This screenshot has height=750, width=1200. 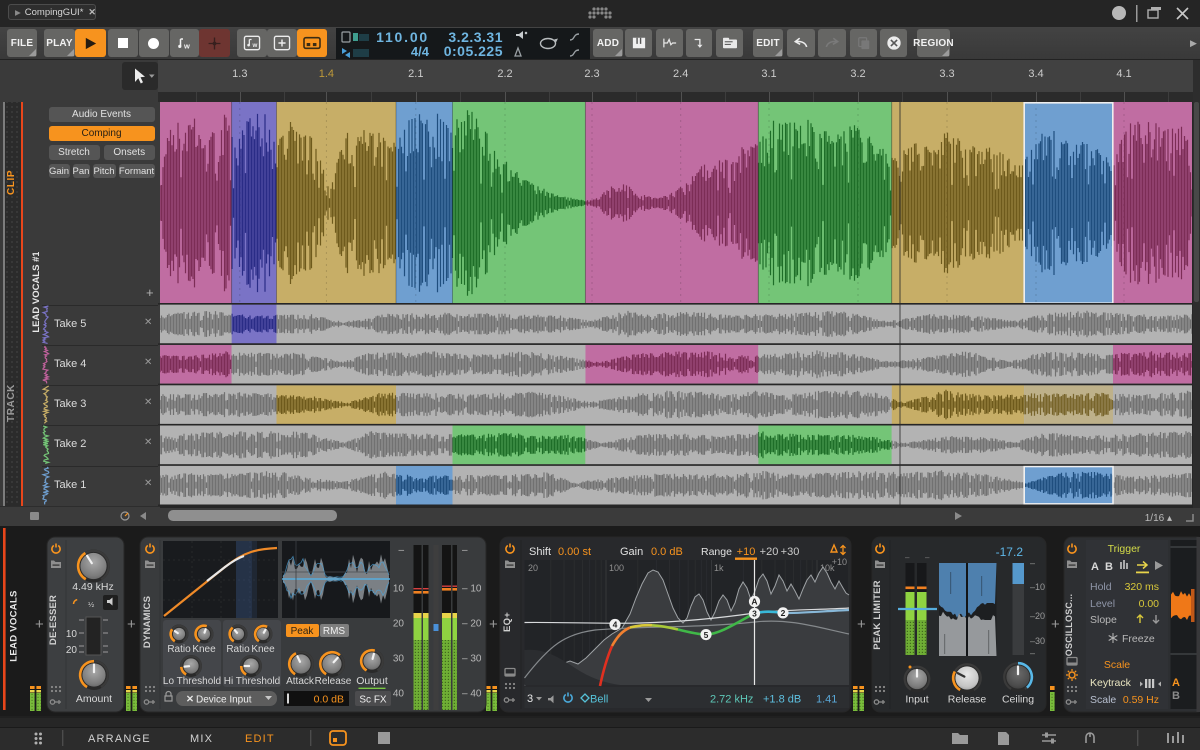 I want to click on svg-text: – 10, so click(x=472, y=589).